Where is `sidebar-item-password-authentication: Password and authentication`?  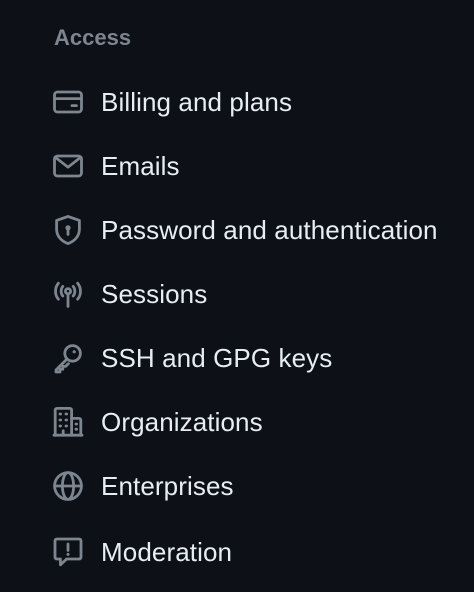
sidebar-item-password-authentication: Password and authentication is located at coordinates (237, 230).